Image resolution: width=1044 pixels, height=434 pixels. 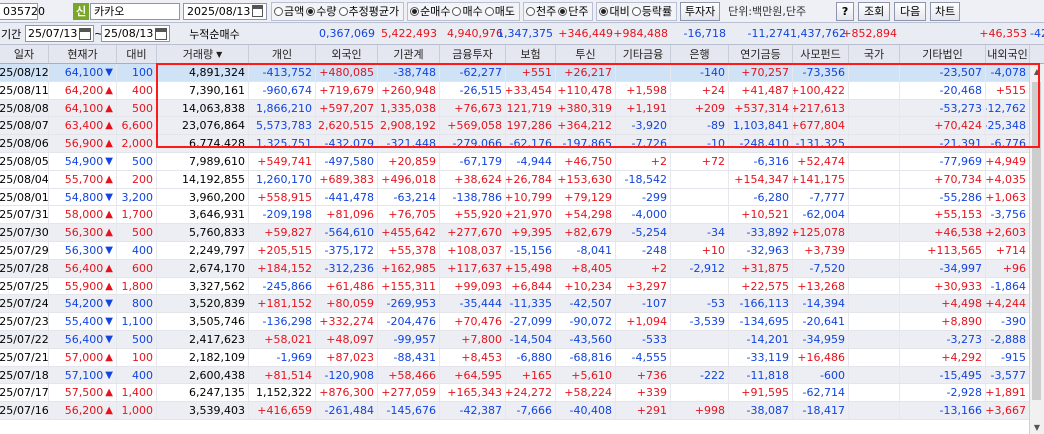 What do you see at coordinates (1037, 427) in the screenshot?
I see `scroll-down-icon: ▼` at bounding box center [1037, 427].